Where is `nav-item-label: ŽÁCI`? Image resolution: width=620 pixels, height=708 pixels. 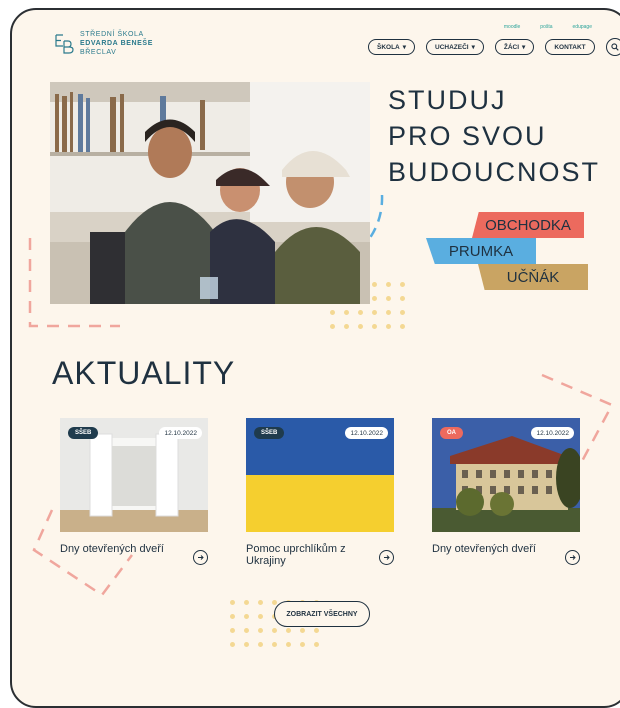
nav-item-label: ŽÁCI is located at coordinates (511, 47).